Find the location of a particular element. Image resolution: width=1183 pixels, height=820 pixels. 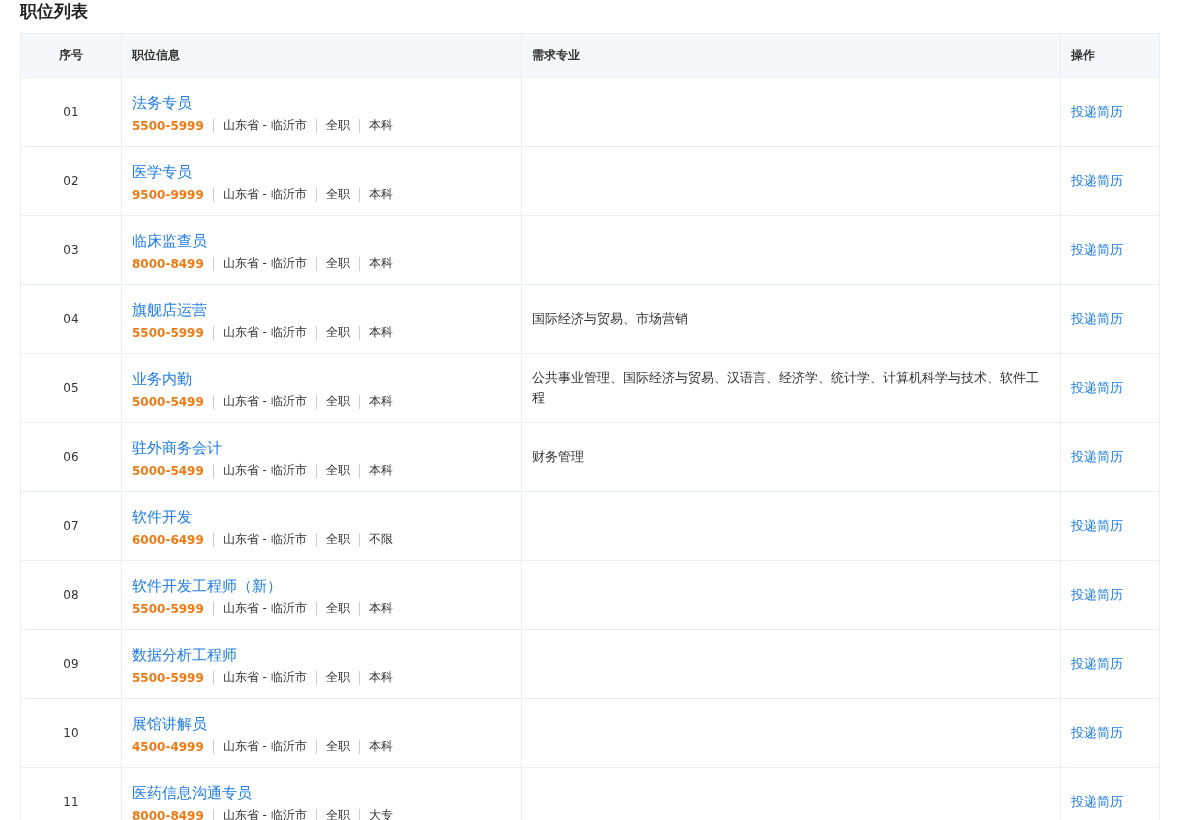

row-number: 02 is located at coordinates (71, 181).